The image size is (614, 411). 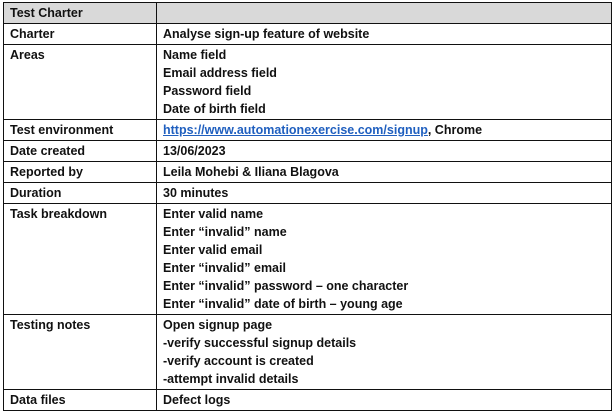 I want to click on testing-note: -verify account is created, so click(x=238, y=361).